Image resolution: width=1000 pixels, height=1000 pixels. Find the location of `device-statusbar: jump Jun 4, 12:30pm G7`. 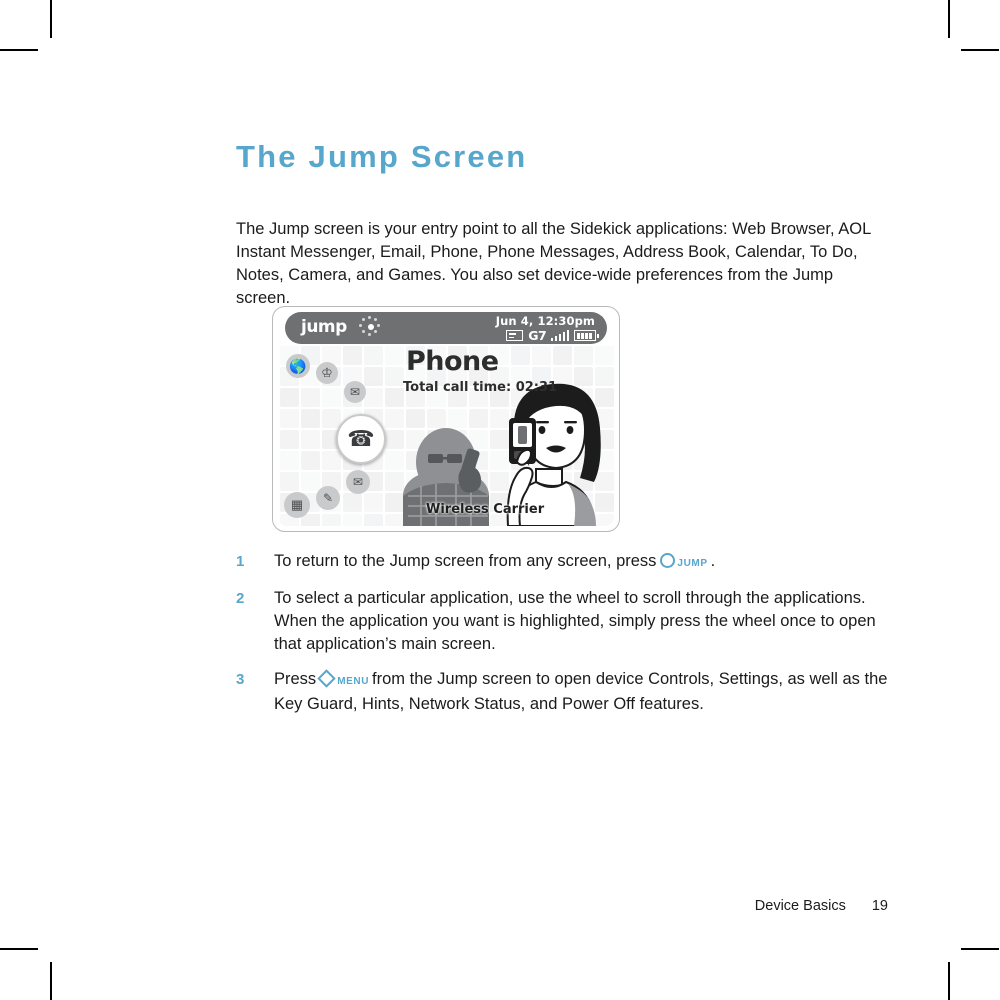

device-statusbar: jump Jun 4, 12:30pm G7 is located at coordinates (446, 328).